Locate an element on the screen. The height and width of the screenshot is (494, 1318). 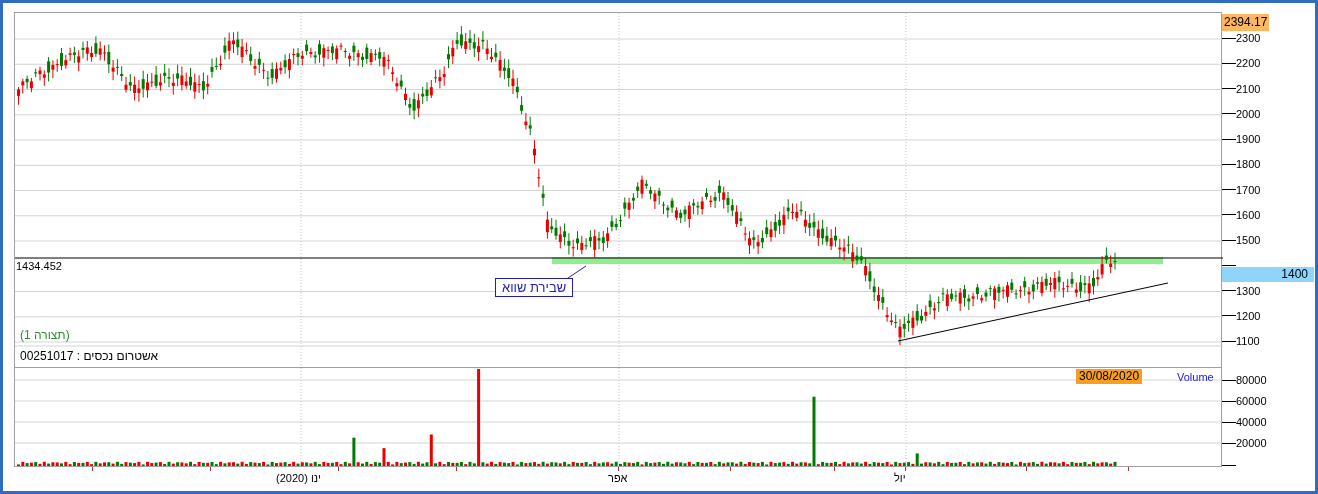
price-tick-label: 1500 is located at coordinates (1248, 240).